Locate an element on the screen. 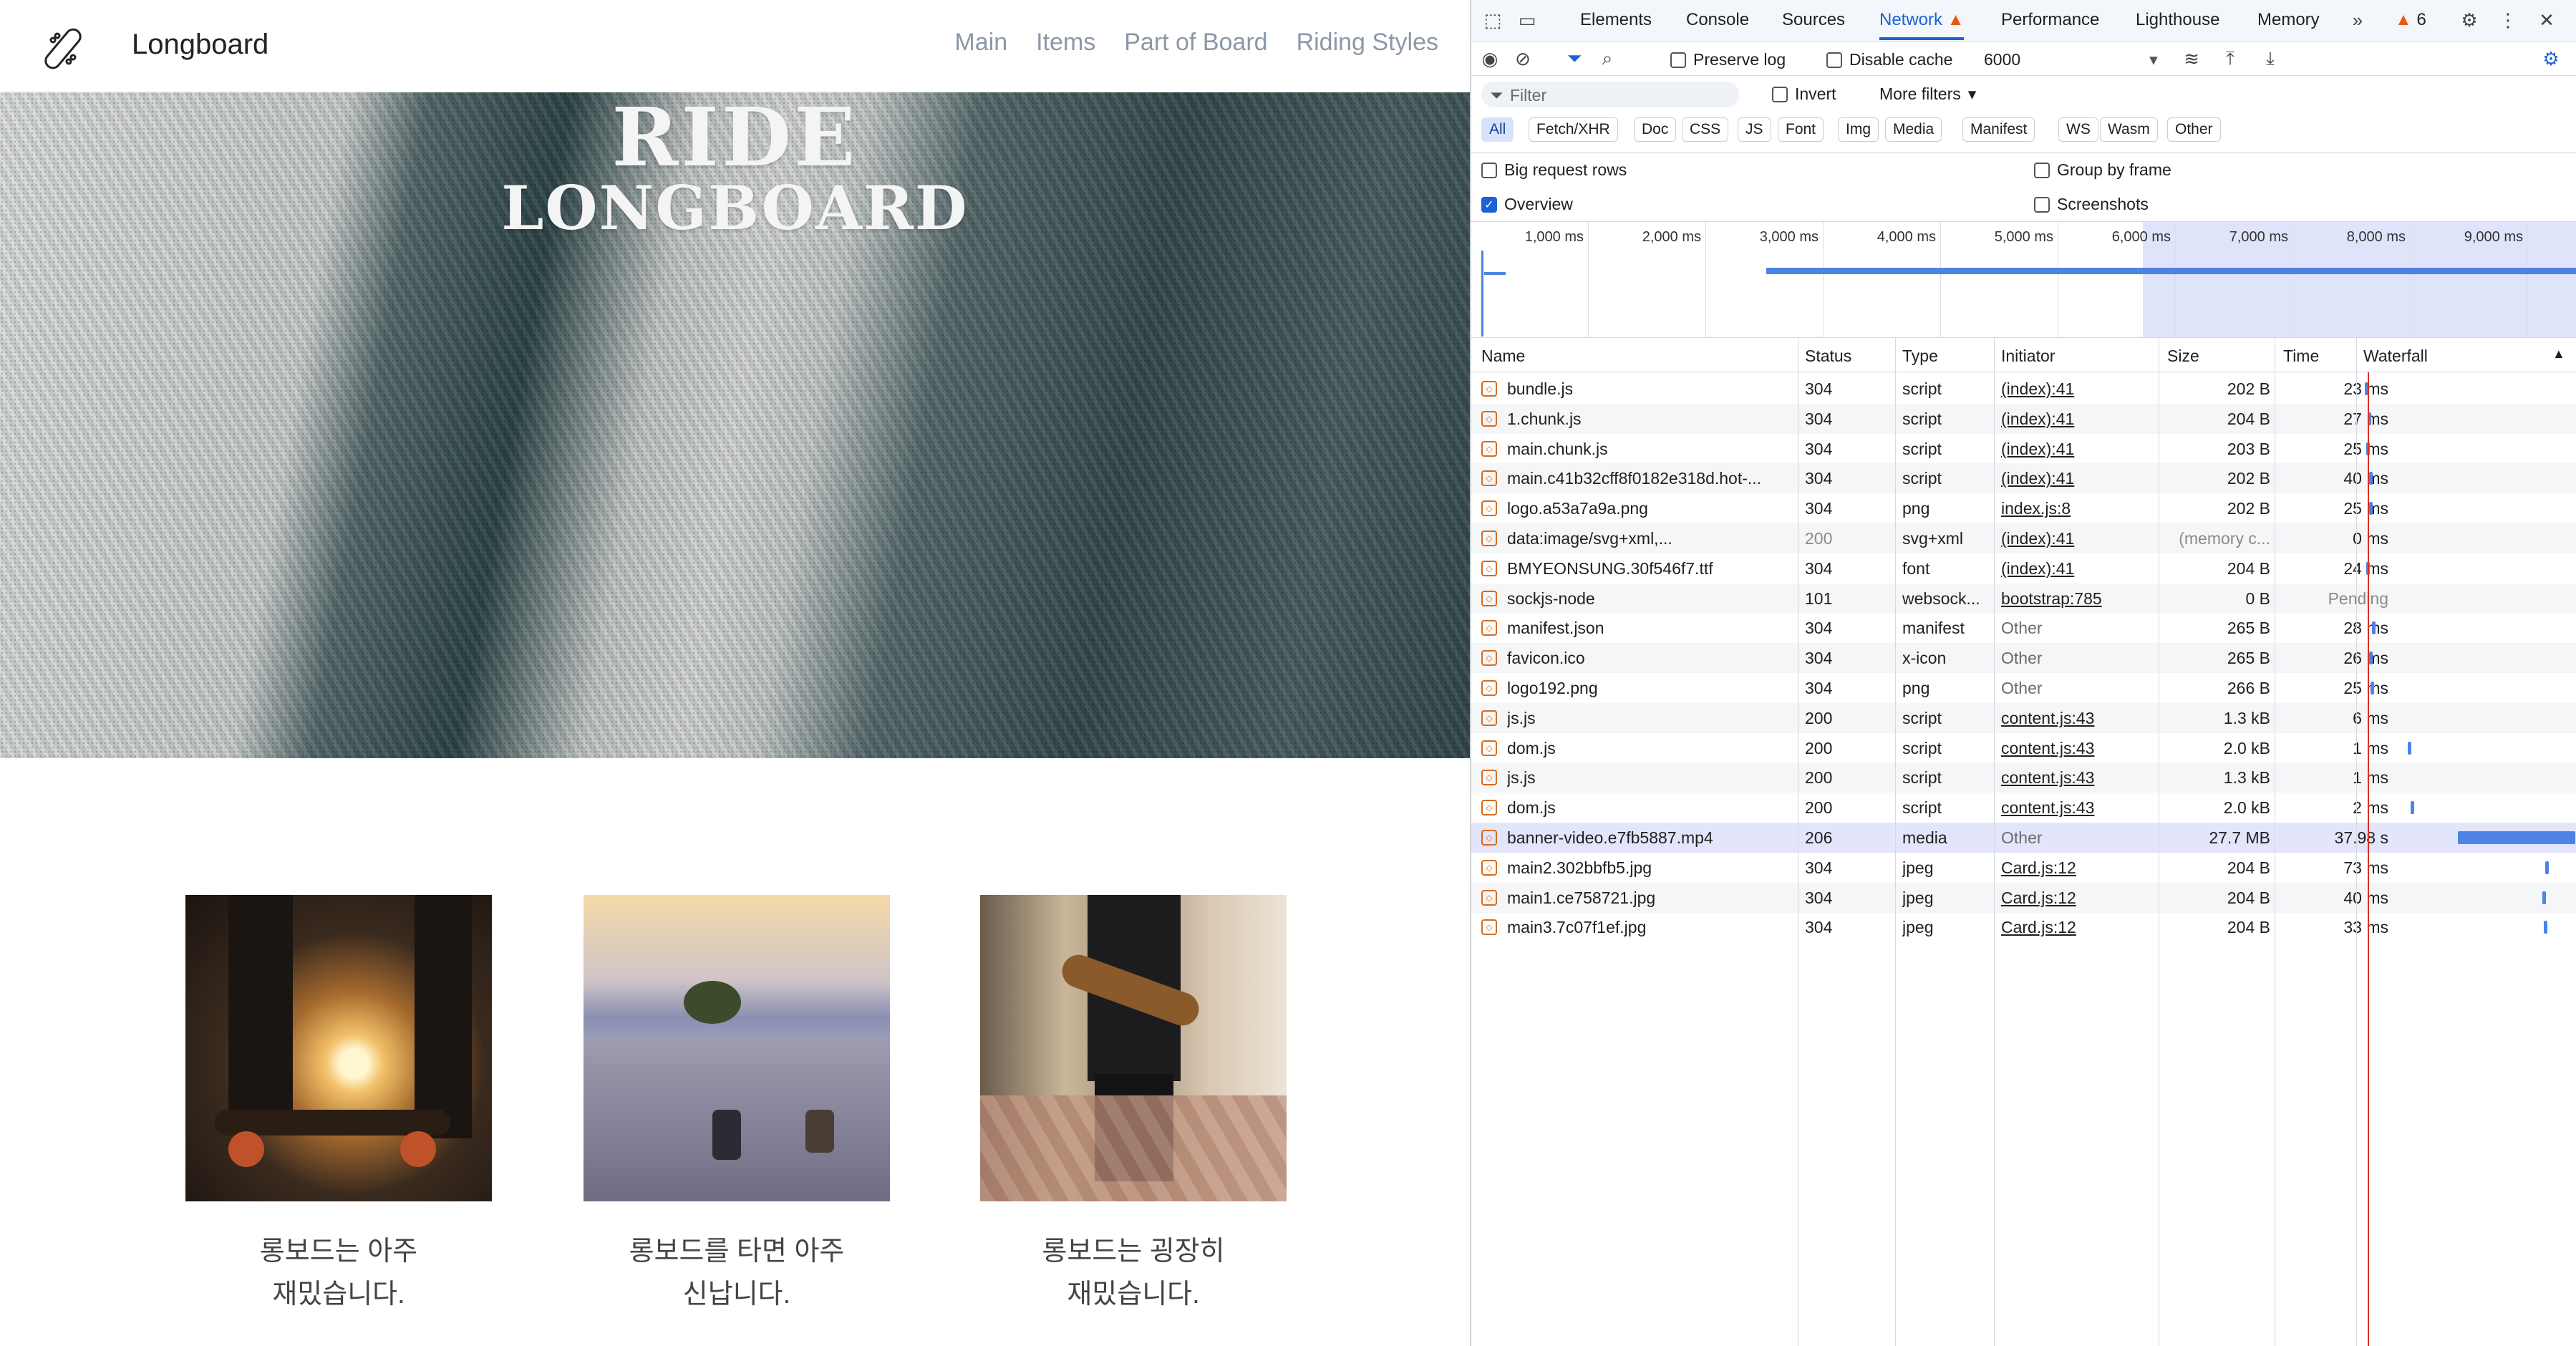  group-by-frame-checkbox: Group by frame is located at coordinates (2102, 170).